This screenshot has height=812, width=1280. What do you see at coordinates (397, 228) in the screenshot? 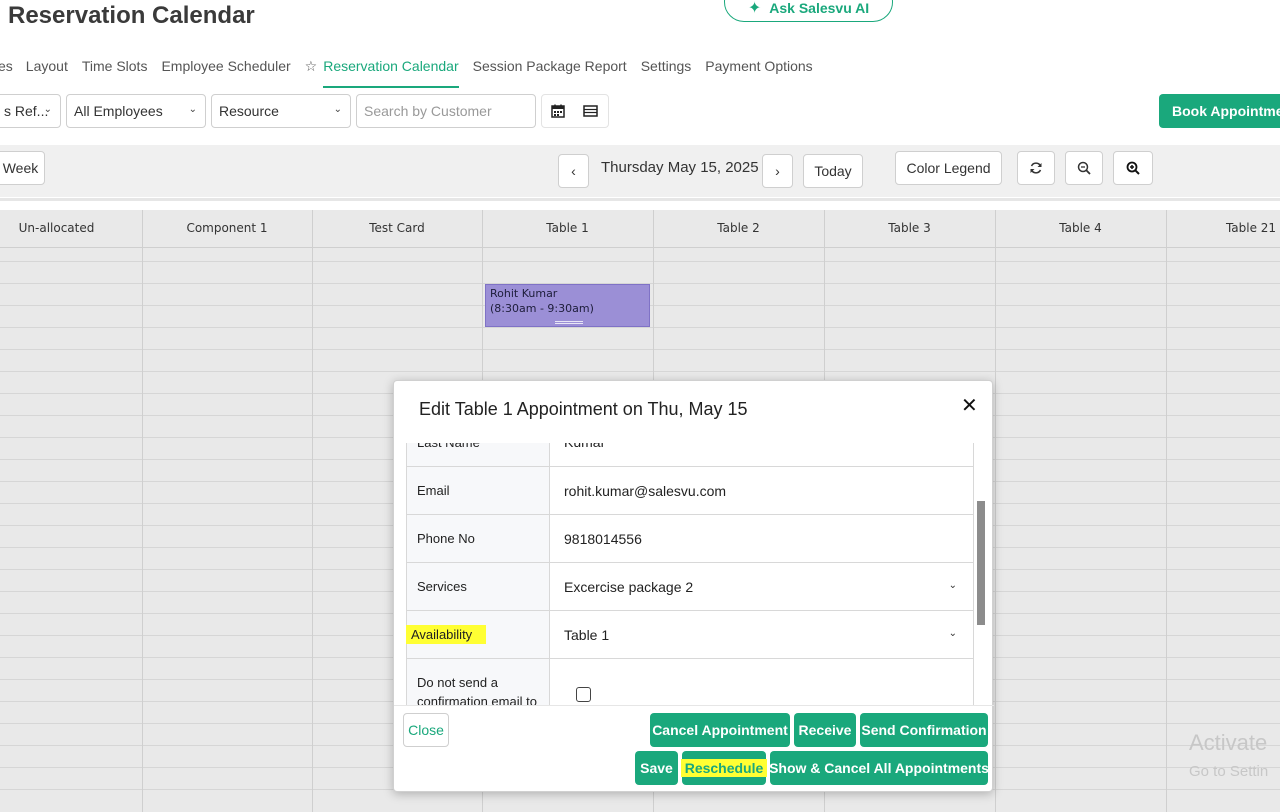
I see `column-header-test-card: Test Card` at bounding box center [397, 228].